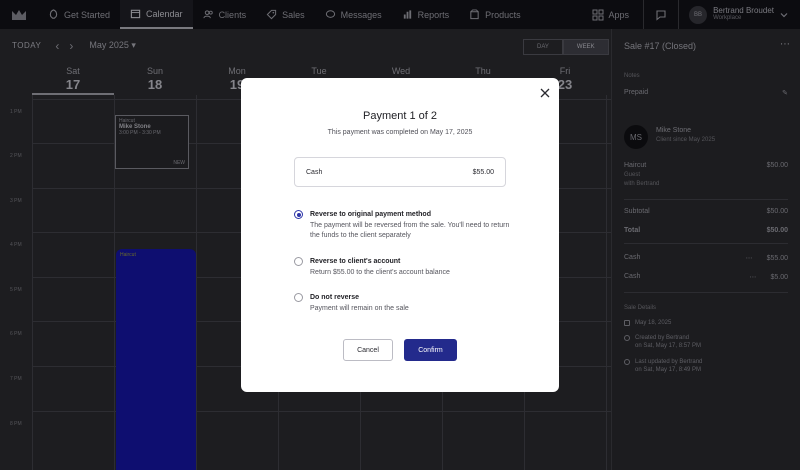 Image resolution: width=800 pixels, height=470 pixels. I want to click on appointment-badge: NEW, so click(179, 163).